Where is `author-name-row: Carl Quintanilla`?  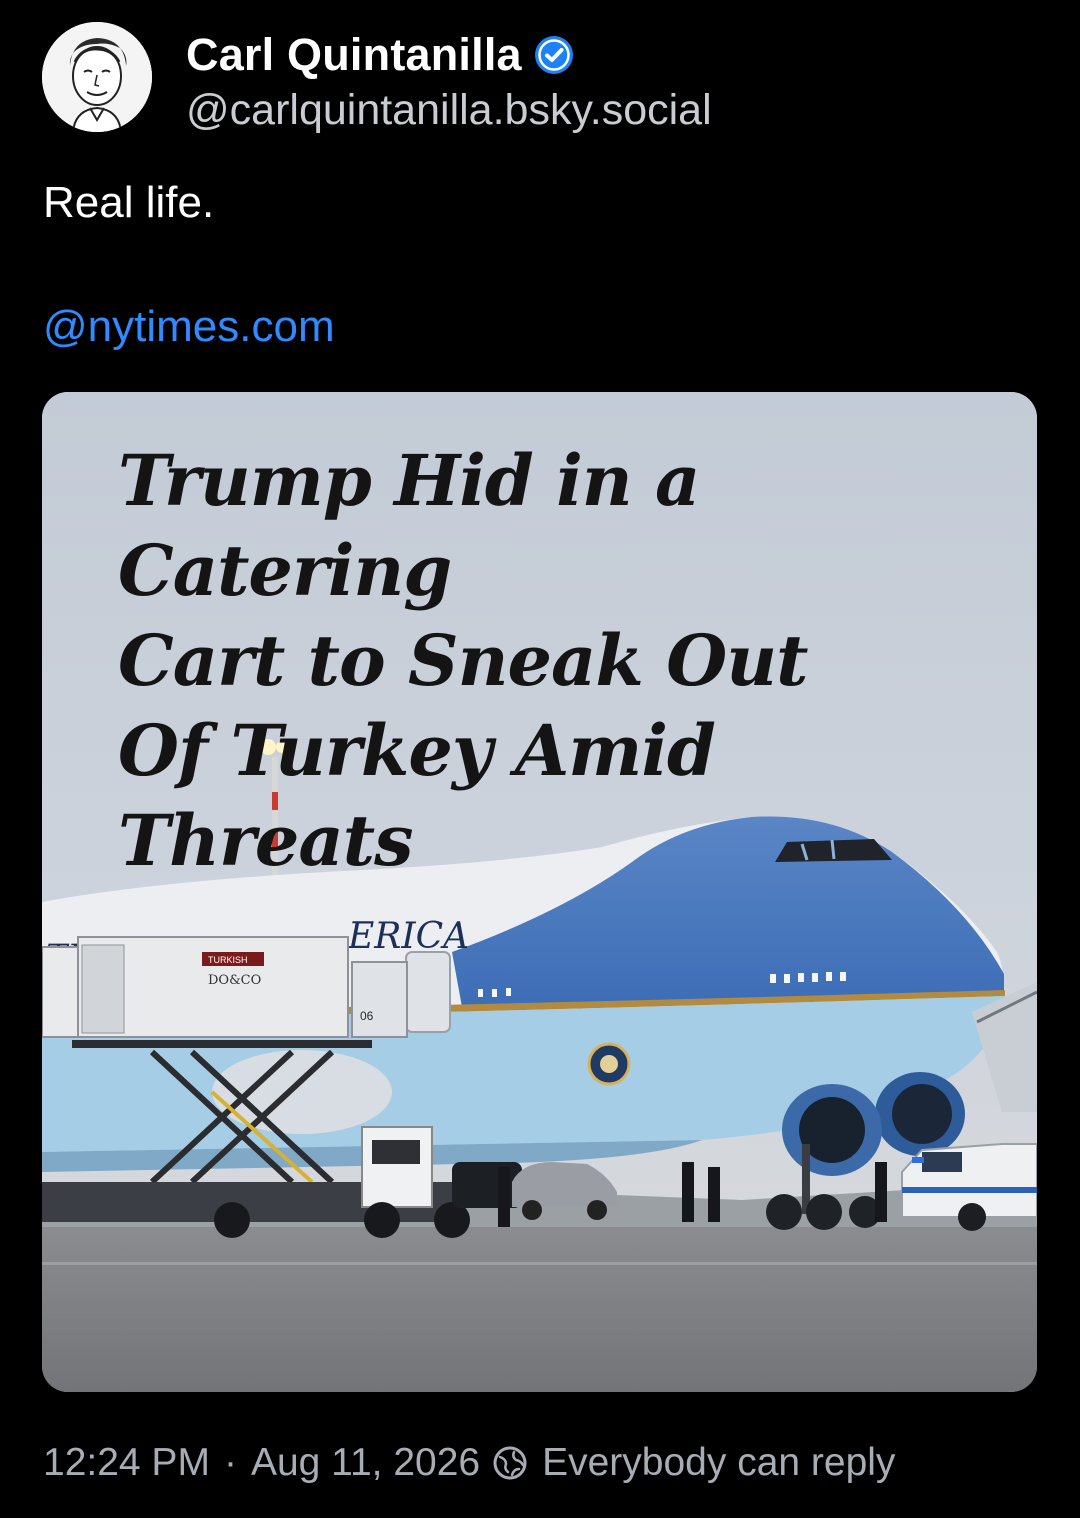
author-name-row: Carl Quintanilla is located at coordinates (380, 55).